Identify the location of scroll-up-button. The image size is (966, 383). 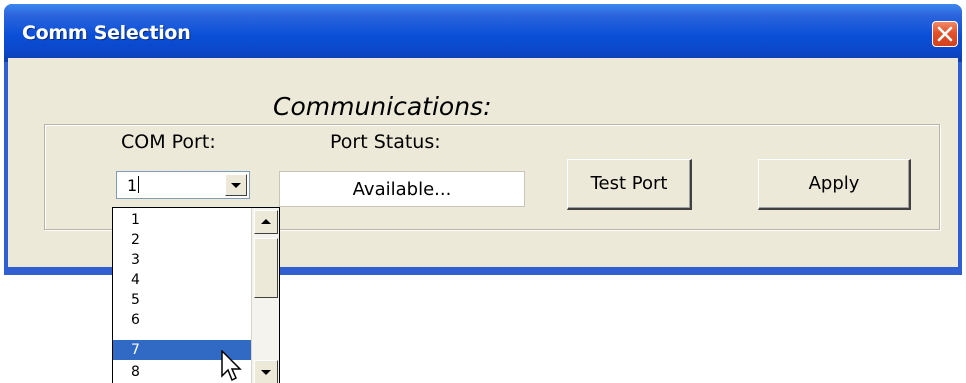
(266, 222).